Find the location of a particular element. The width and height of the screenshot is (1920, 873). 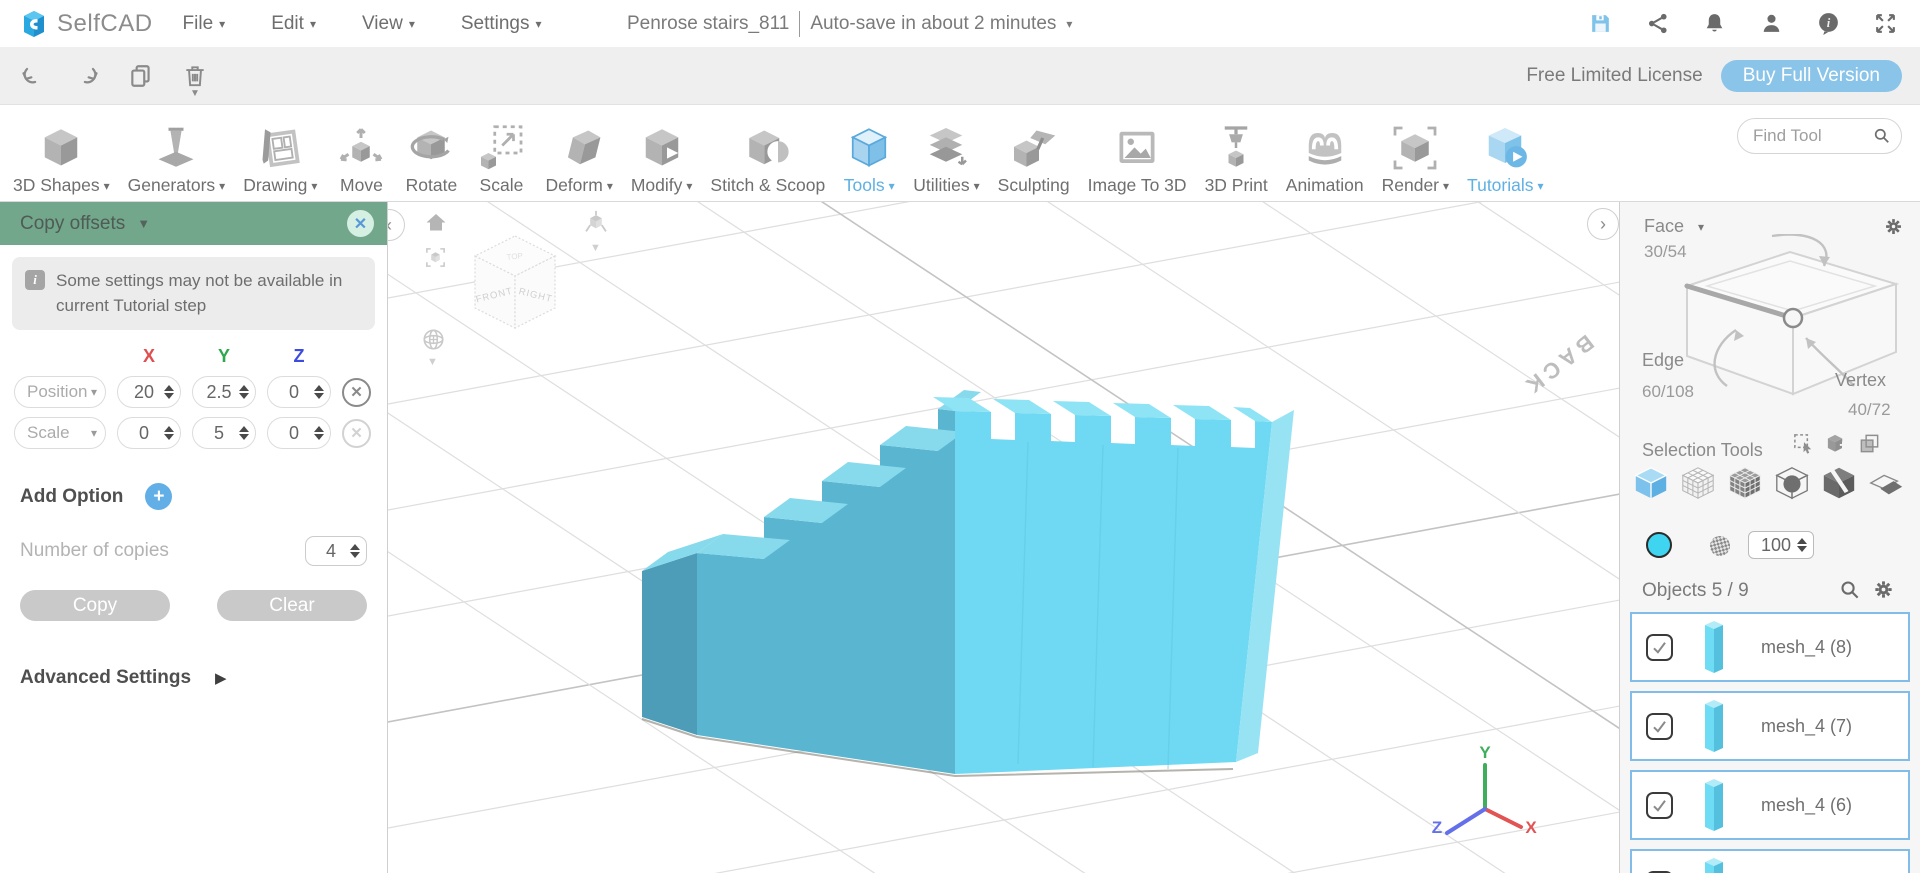

drawing-icon is located at coordinates (280, 148).